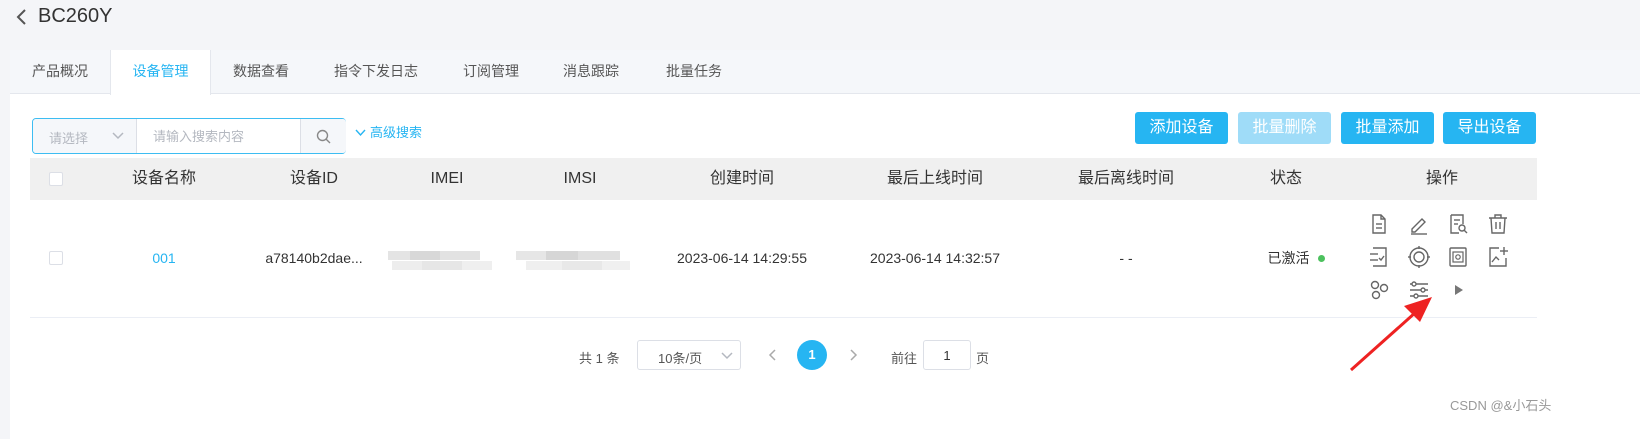 This screenshot has width=1640, height=439. I want to click on imei-redacted, so click(440, 260).